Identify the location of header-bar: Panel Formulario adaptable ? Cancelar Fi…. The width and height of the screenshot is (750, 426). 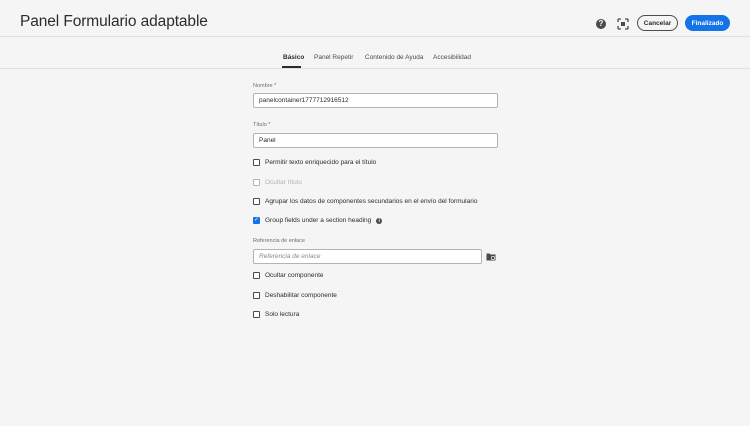
(375, 18).